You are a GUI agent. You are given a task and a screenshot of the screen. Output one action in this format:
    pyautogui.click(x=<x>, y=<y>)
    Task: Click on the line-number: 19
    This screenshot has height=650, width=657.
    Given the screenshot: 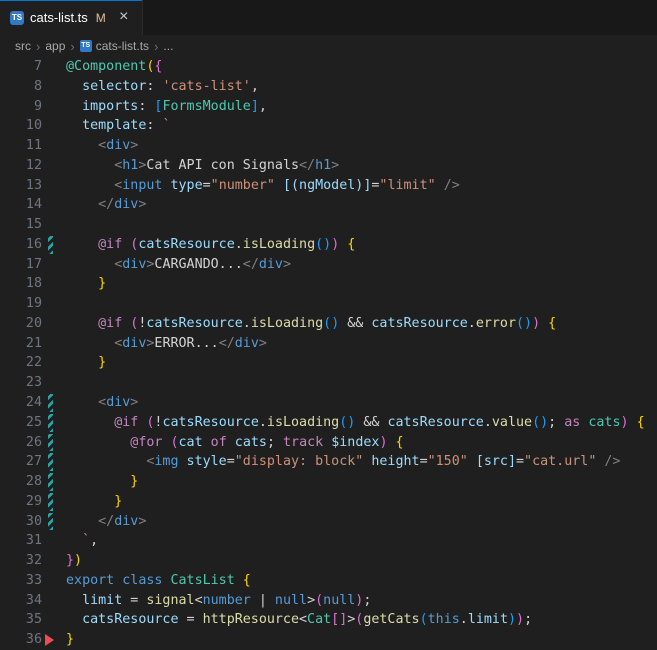 What is the action you would take?
    pyautogui.click(x=21, y=304)
    